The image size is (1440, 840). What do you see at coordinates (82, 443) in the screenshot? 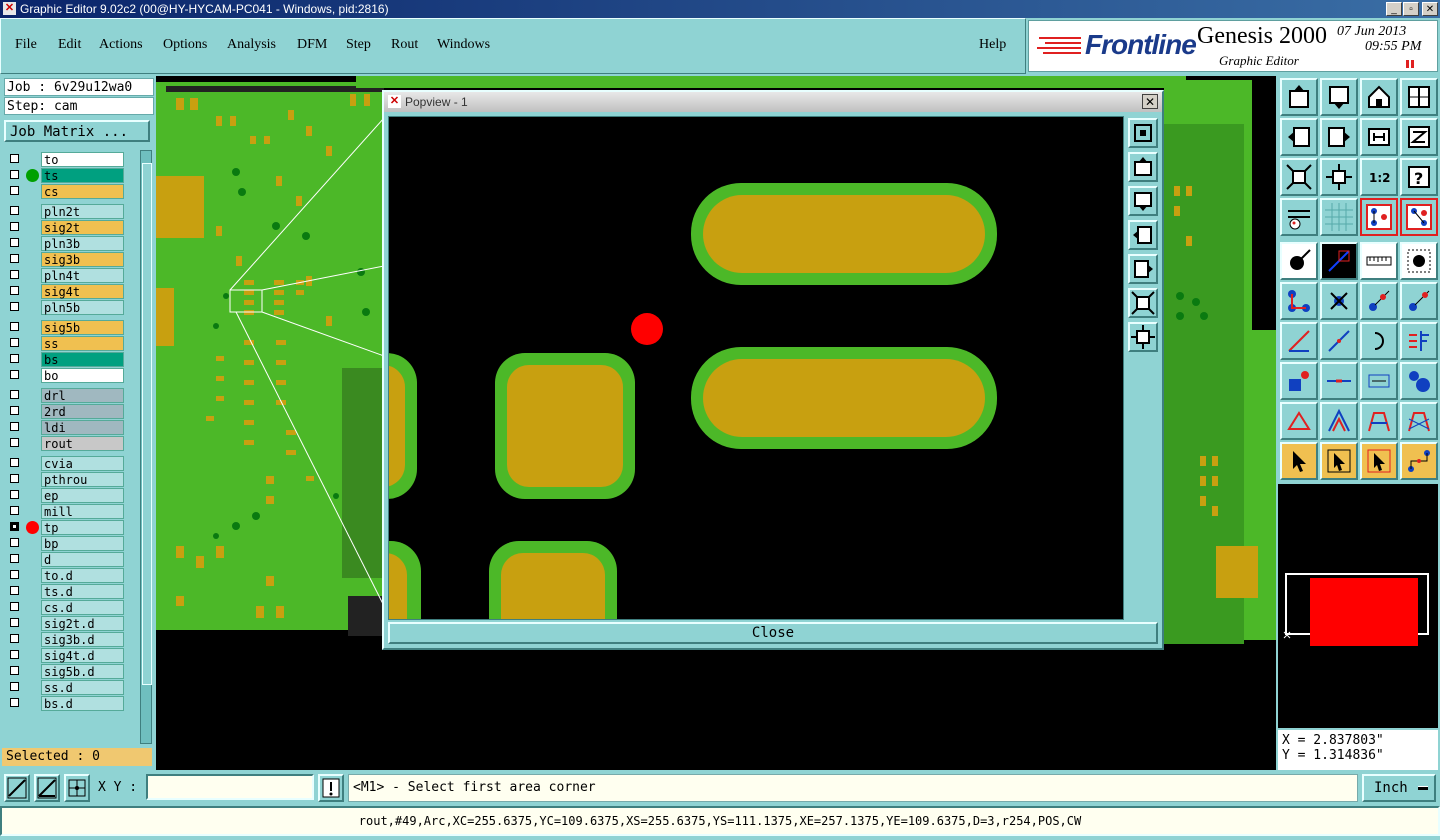
I see `layer-name: rout` at bounding box center [82, 443].